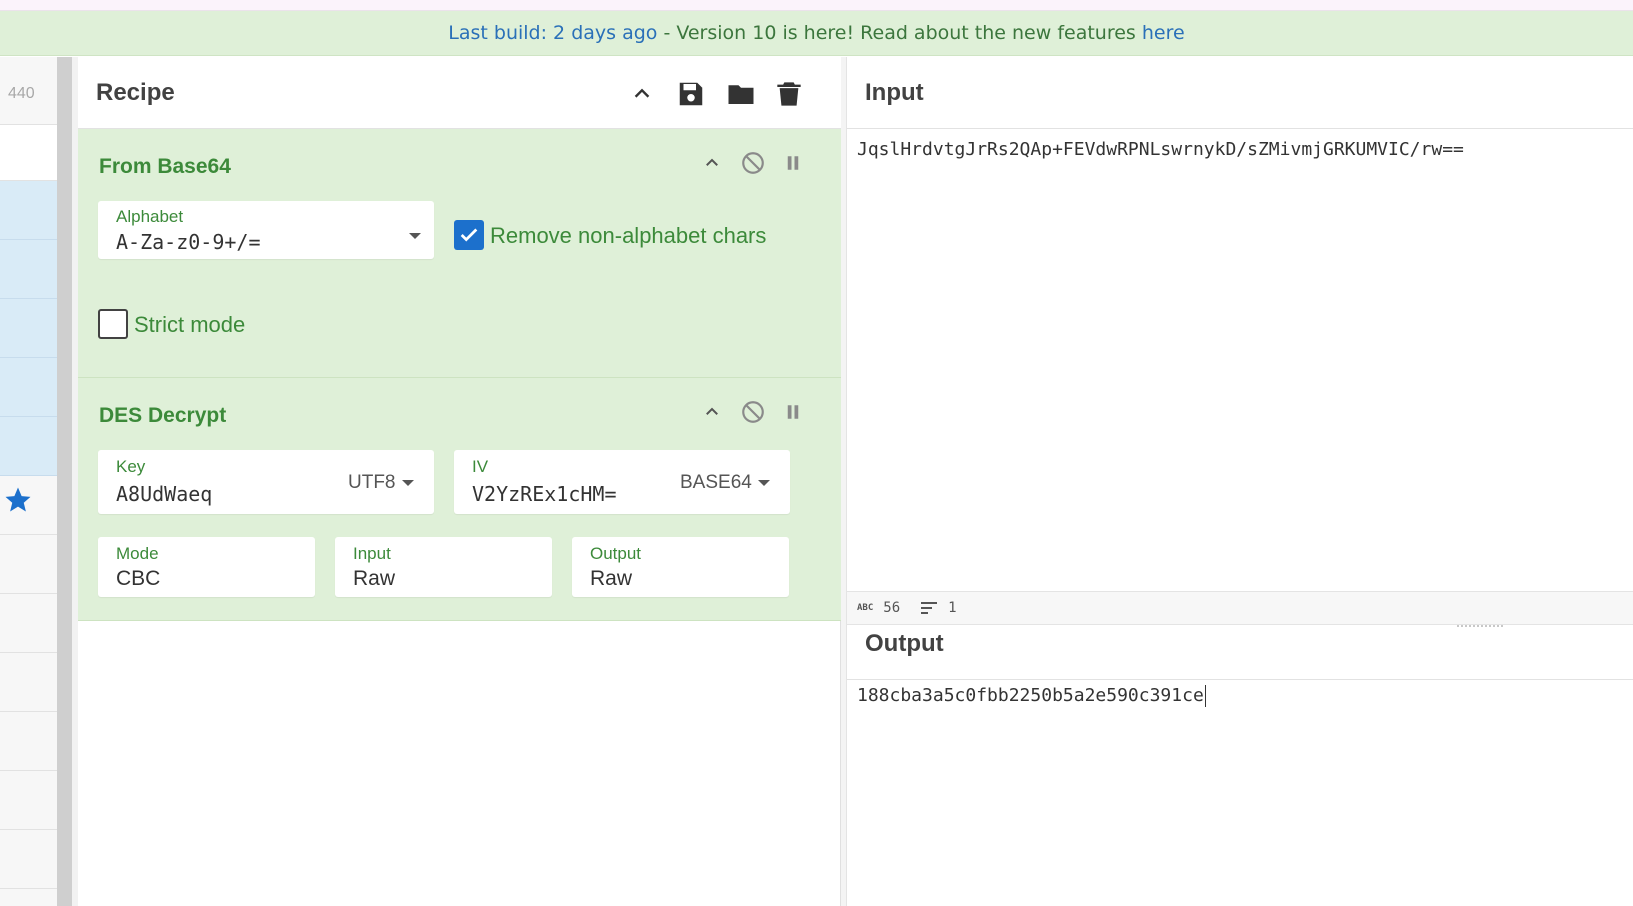 This screenshot has width=1633, height=906. Describe the element at coordinates (1205, 696) in the screenshot. I see `text-cursor` at that location.